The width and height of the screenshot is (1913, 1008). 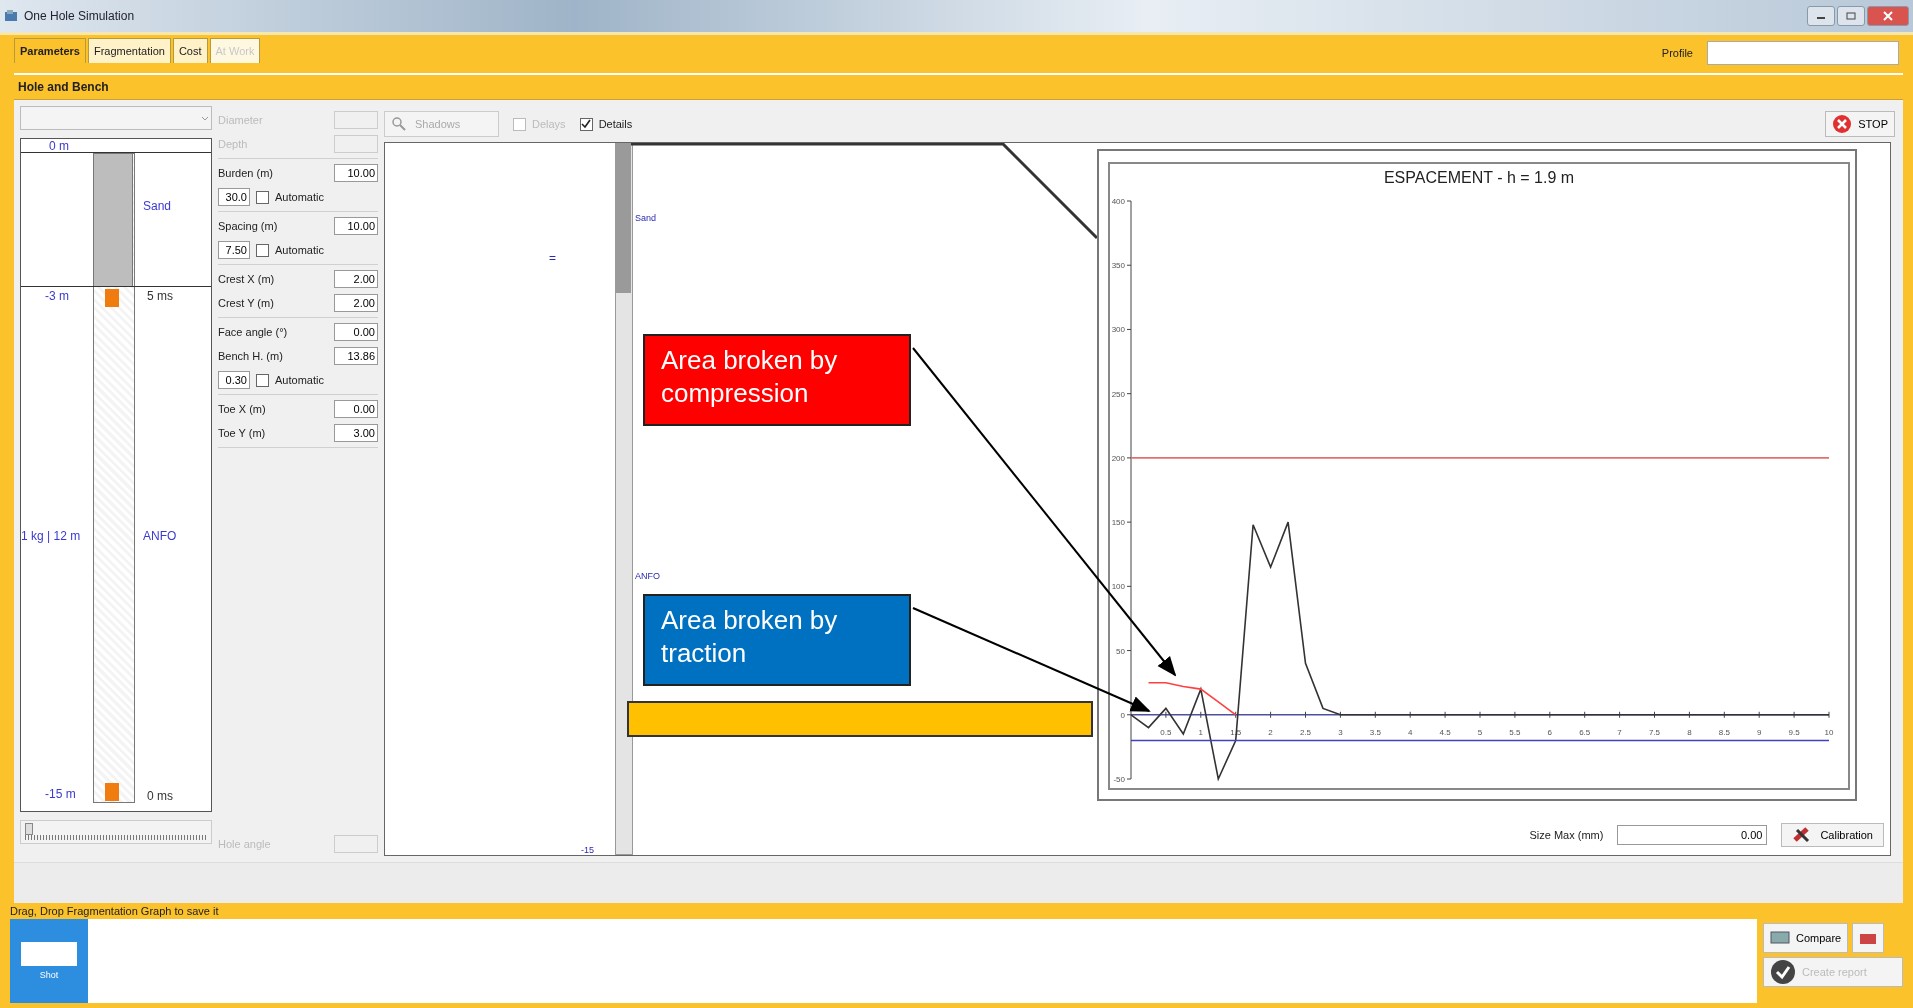 I want to click on depth-label: -3 m, so click(x=57, y=296).